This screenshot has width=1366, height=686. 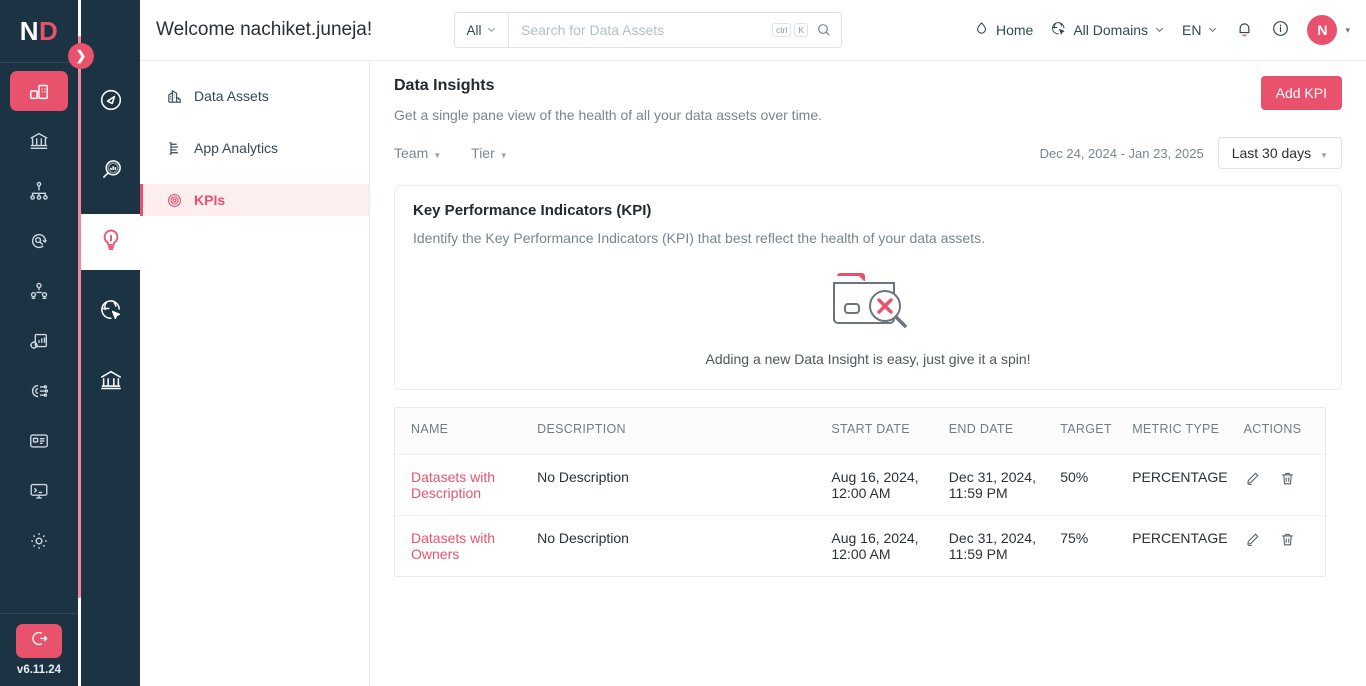 What do you see at coordinates (453, 485) in the screenshot?
I see `kpi-name-link: Datasets with Description` at bounding box center [453, 485].